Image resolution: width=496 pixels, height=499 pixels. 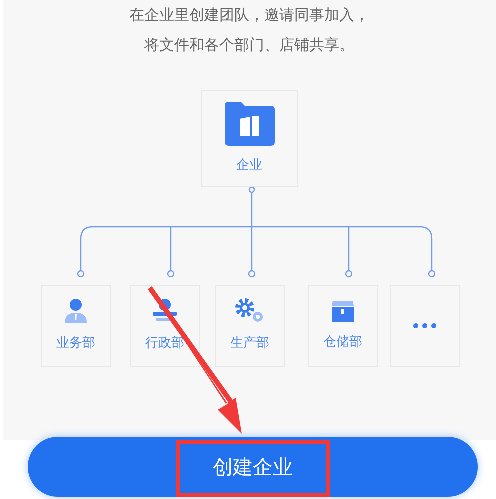 I want to click on person-icon, so click(x=76, y=311).